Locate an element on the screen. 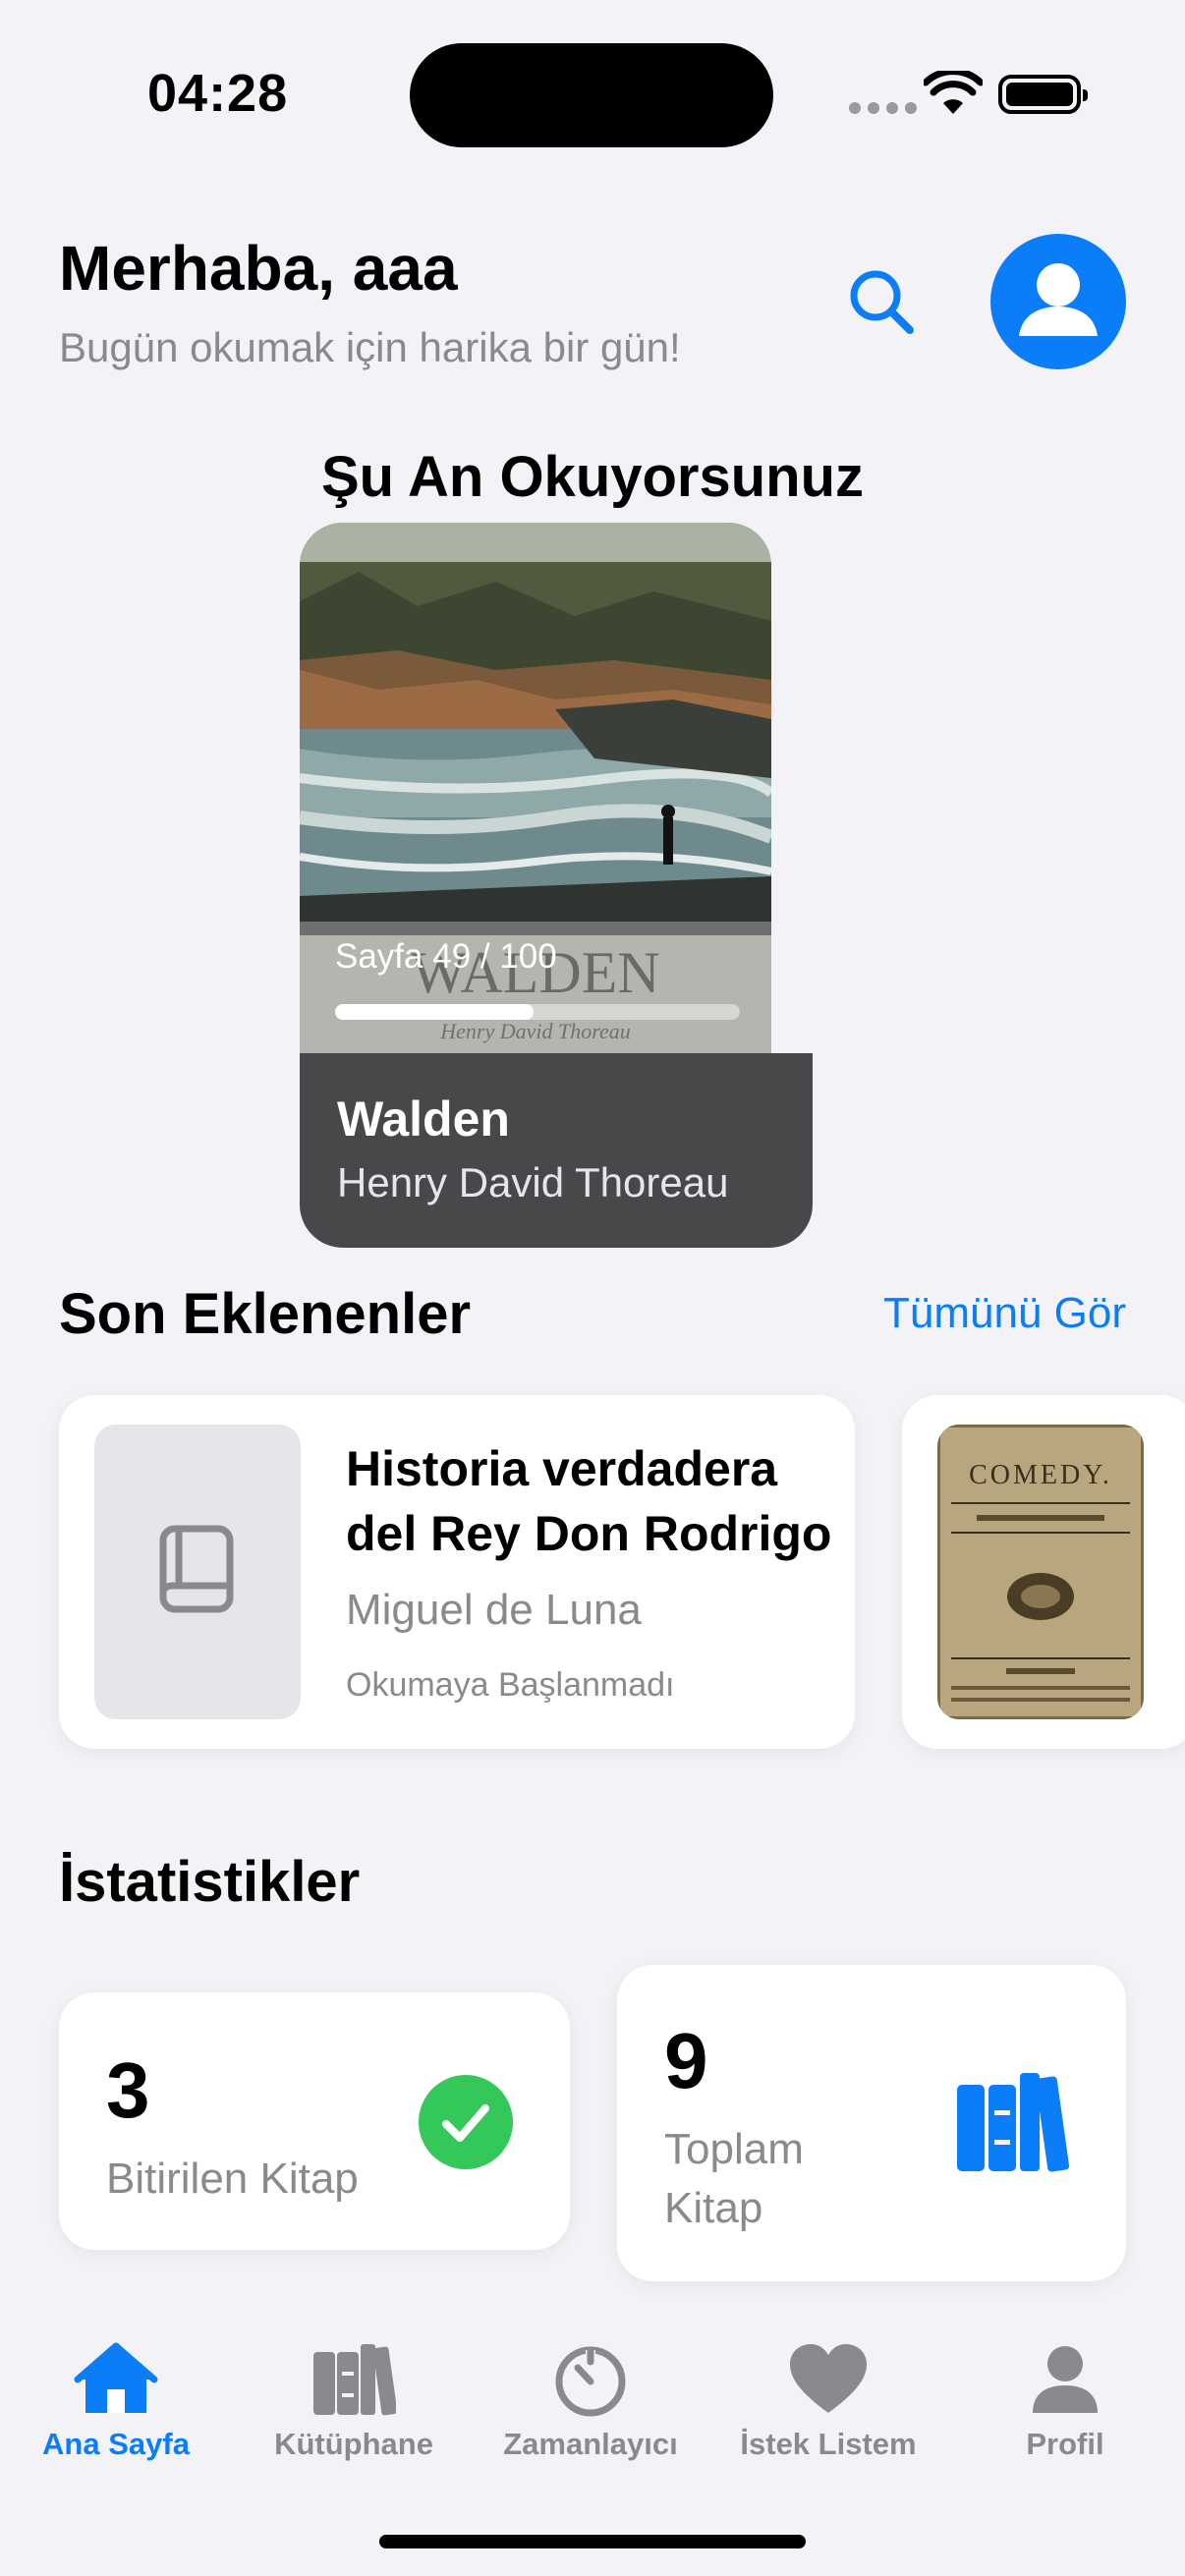  wifi-icon is located at coordinates (954, 92).